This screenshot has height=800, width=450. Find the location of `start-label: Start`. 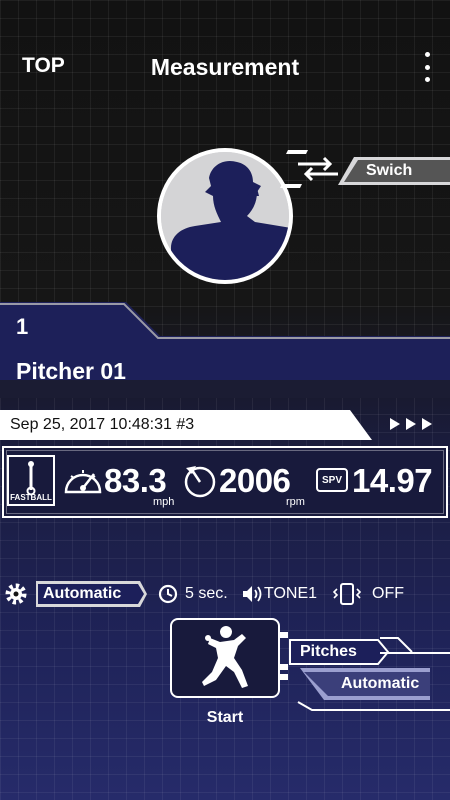

start-label: Start is located at coordinates (225, 717).